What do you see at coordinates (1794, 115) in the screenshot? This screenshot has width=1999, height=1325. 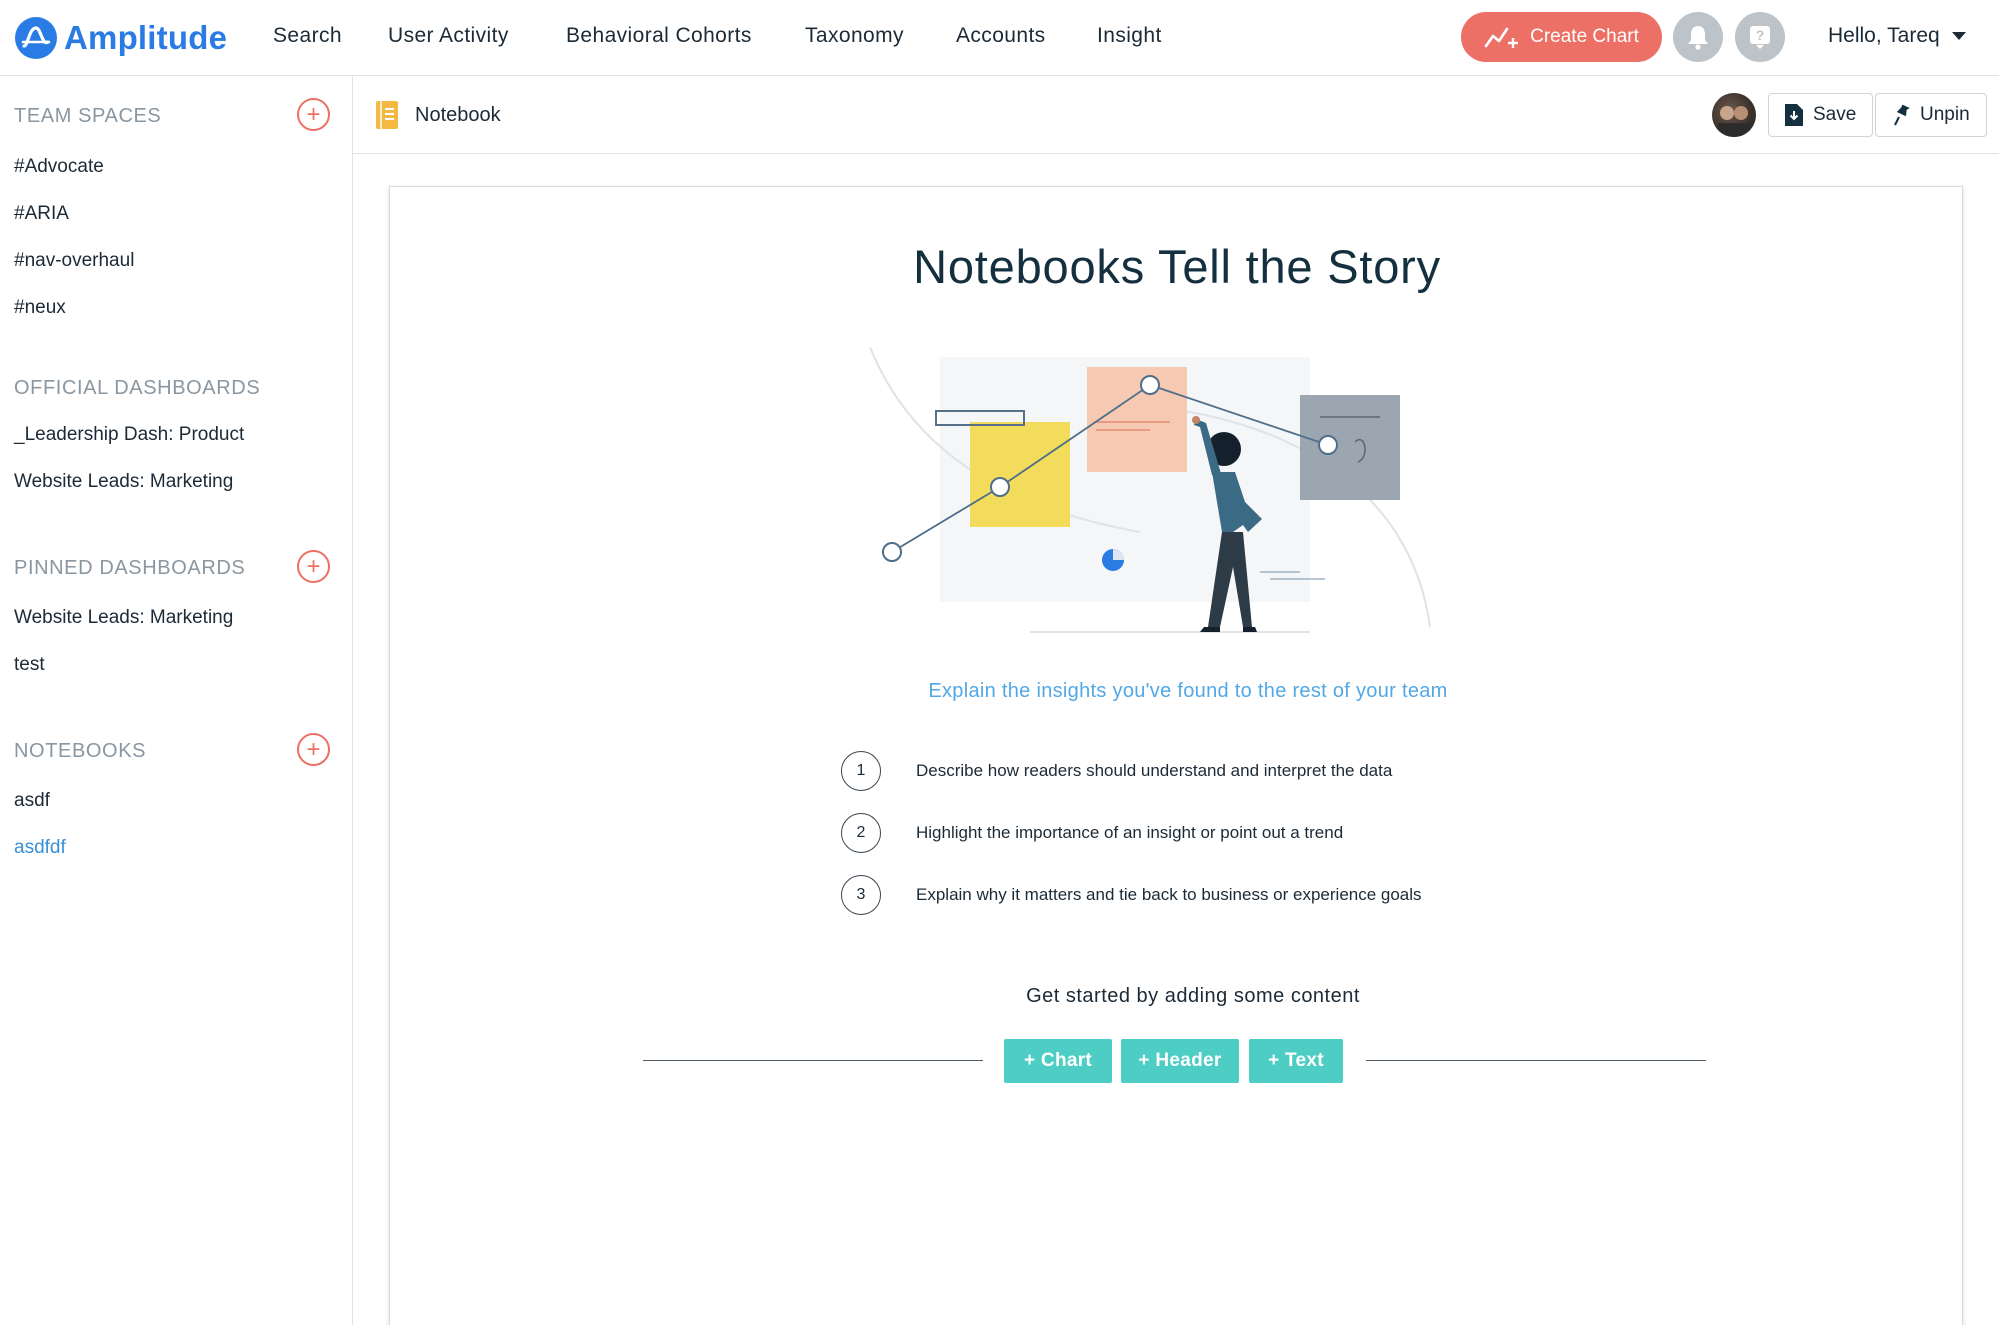 I see `save-file-icon` at bounding box center [1794, 115].